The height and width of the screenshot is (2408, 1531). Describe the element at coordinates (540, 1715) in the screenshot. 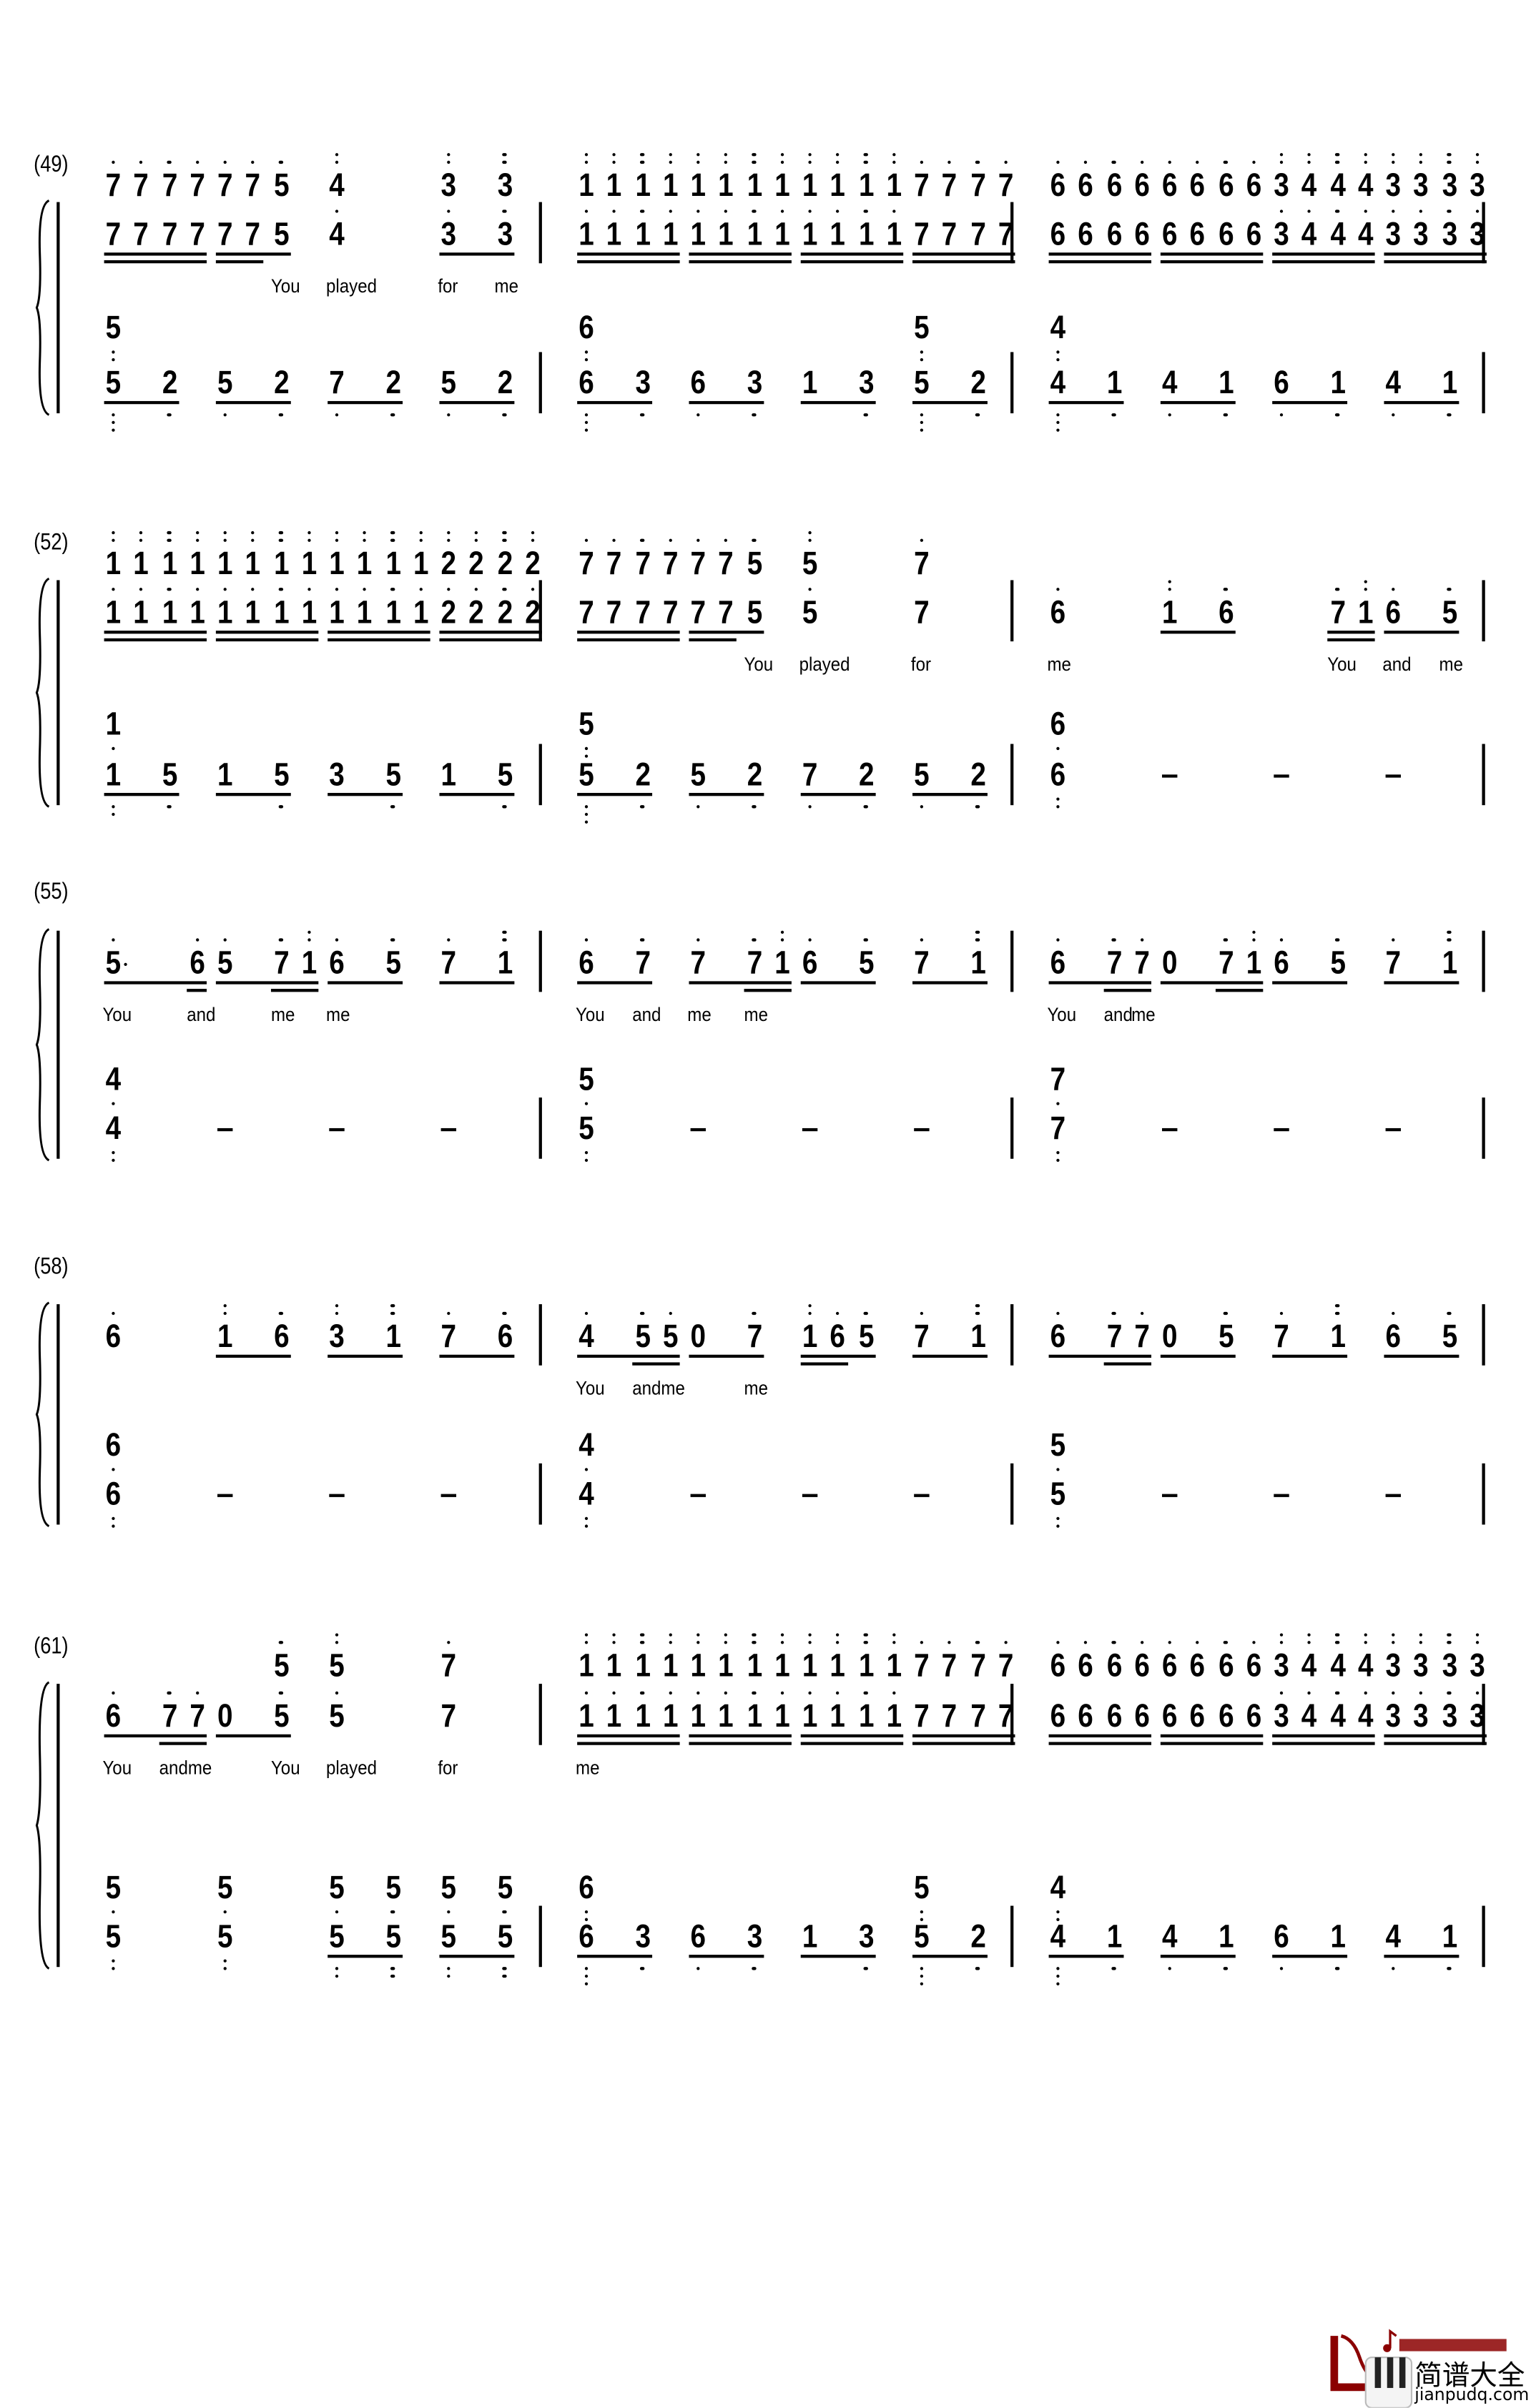

I see `barline-treble` at that location.